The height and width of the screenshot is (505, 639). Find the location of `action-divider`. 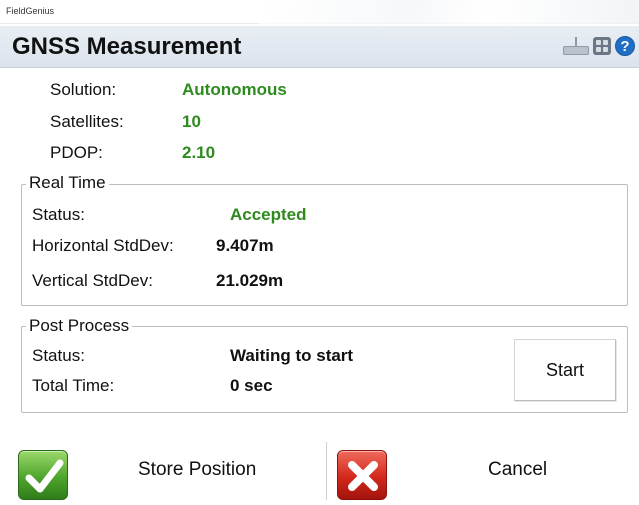

action-divider is located at coordinates (326, 471).